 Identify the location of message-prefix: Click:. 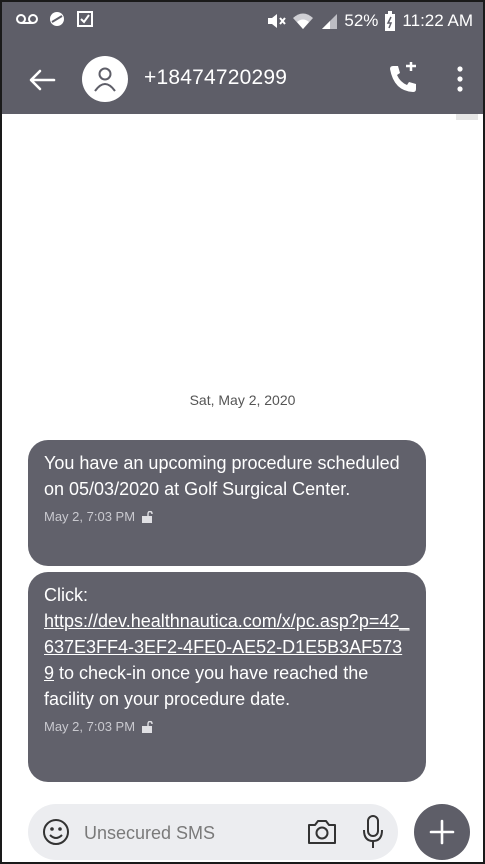
(66, 595).